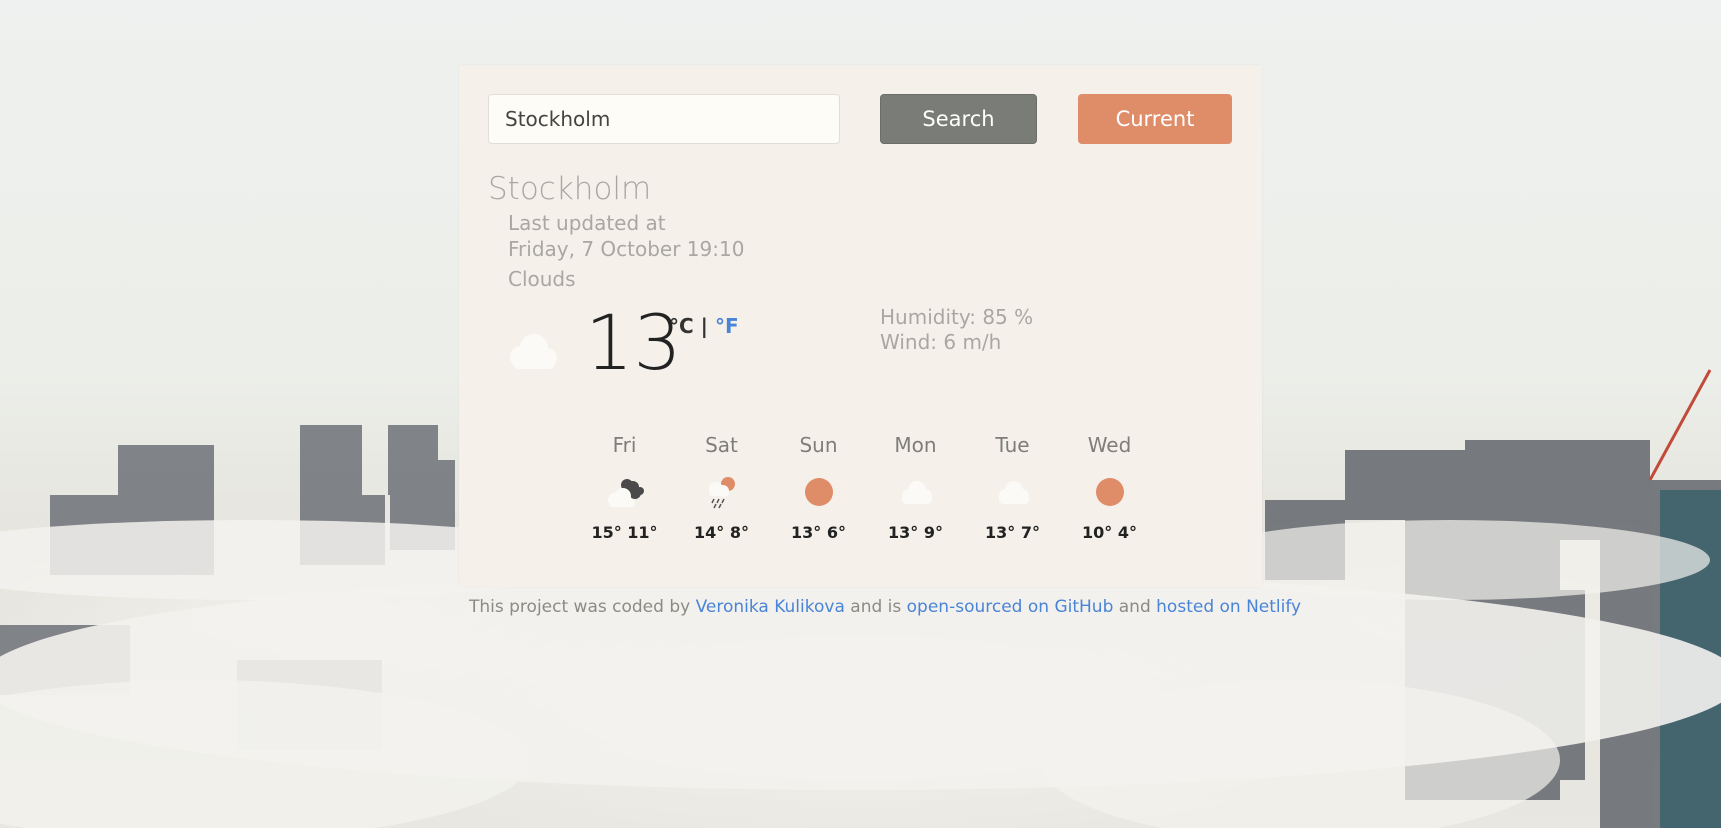 This screenshot has width=1721, height=828. I want to click on celsius-link: °C, so click(681, 326).